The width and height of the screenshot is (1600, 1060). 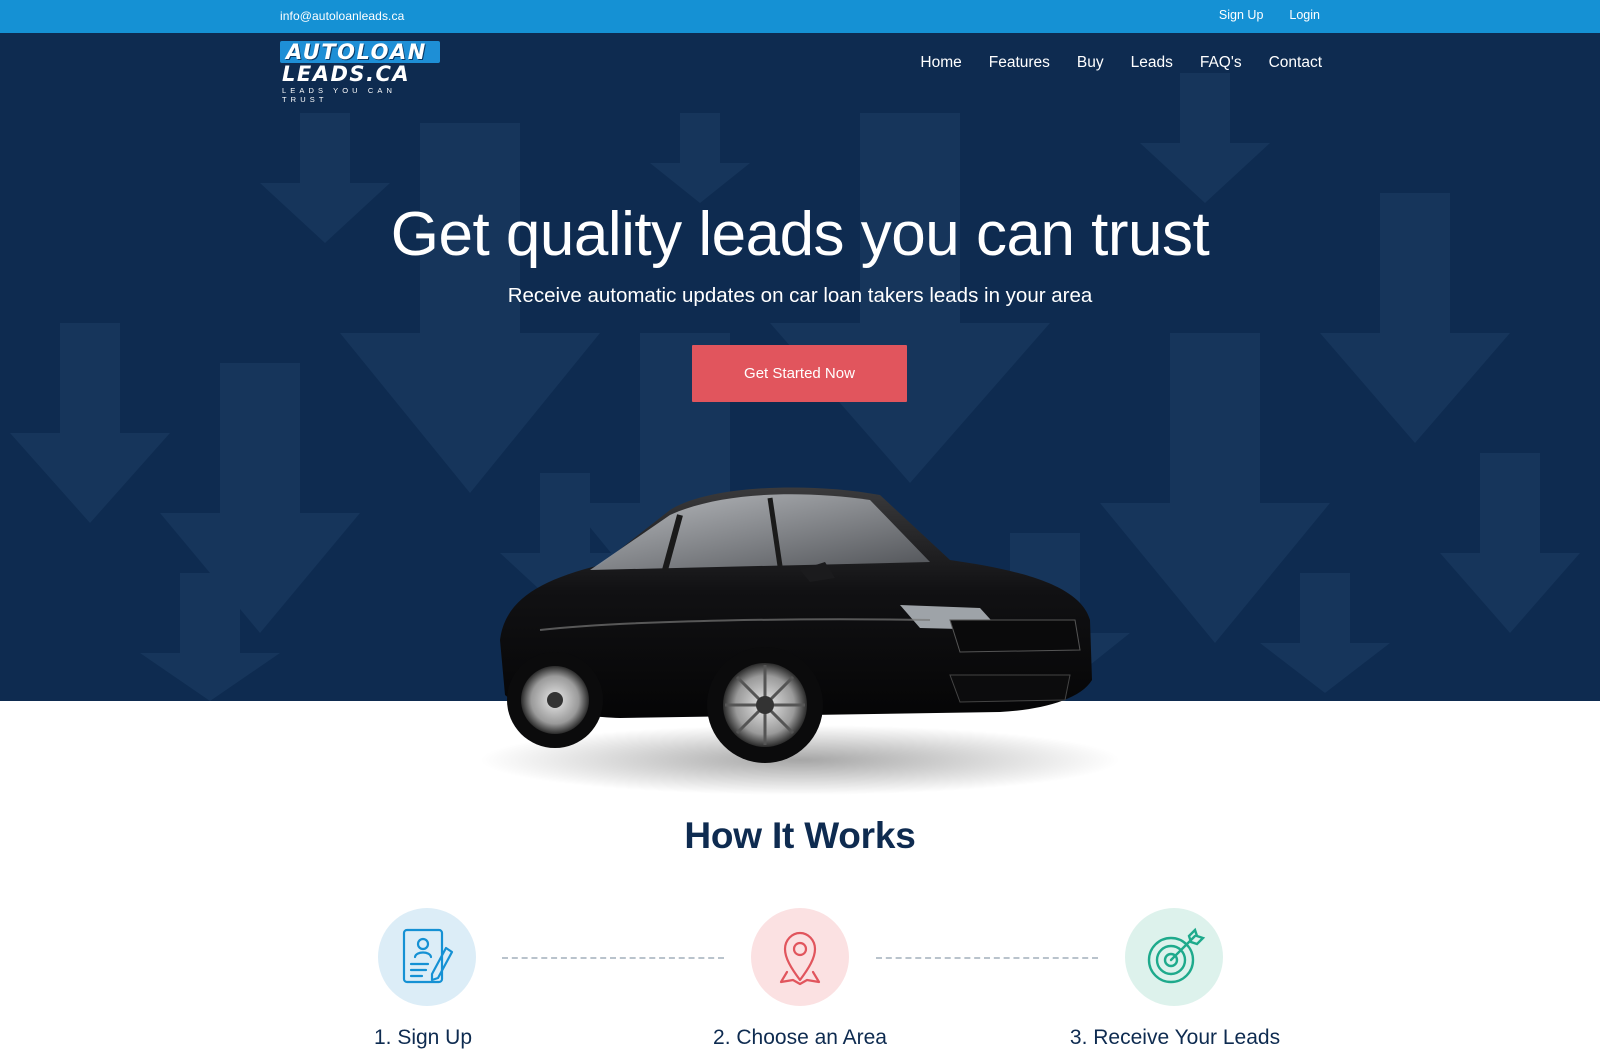 What do you see at coordinates (800, 835) in the screenshot?
I see `how-it-works-title: How It Works` at bounding box center [800, 835].